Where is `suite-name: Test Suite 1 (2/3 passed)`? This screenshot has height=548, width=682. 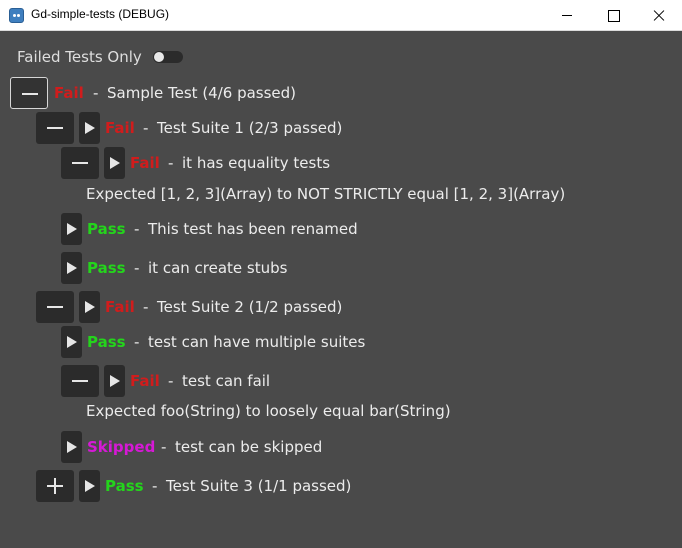
suite-name: Test Suite 1 (2/3 passed) is located at coordinates (250, 128).